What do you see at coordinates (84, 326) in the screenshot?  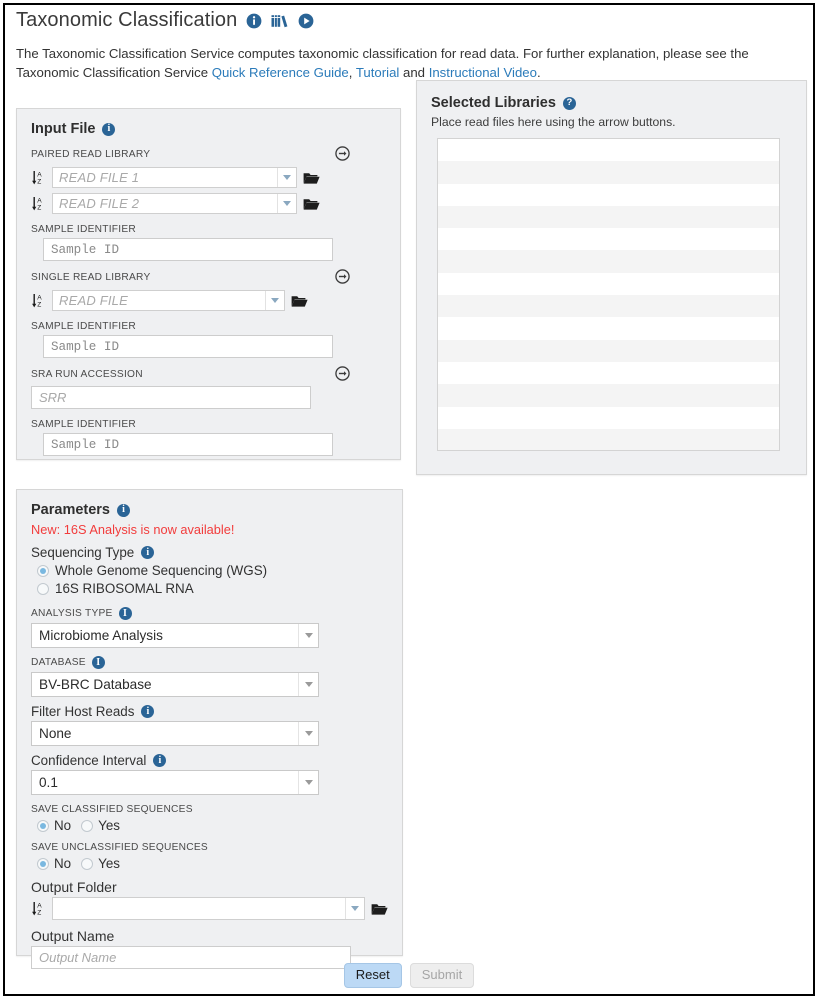 I see `sample-identifier-label-single-text: SAMPLE IDENTIFIER` at bounding box center [84, 326].